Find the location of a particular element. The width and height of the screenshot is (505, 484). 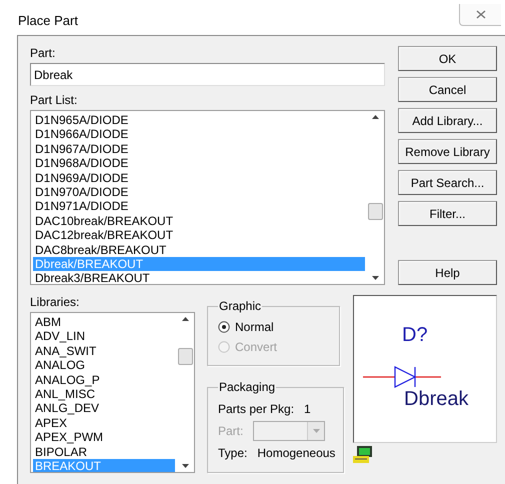

parts-per-pkg-value: 1 is located at coordinates (307, 409).